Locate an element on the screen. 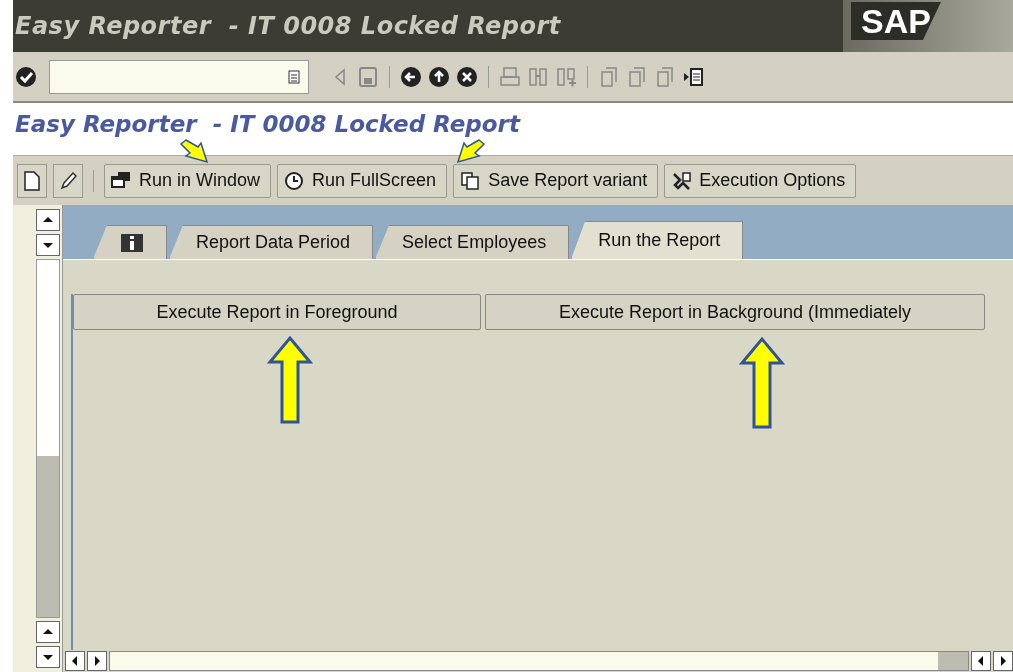 The height and width of the screenshot is (672, 1013). document-icon is located at coordinates (32, 180).